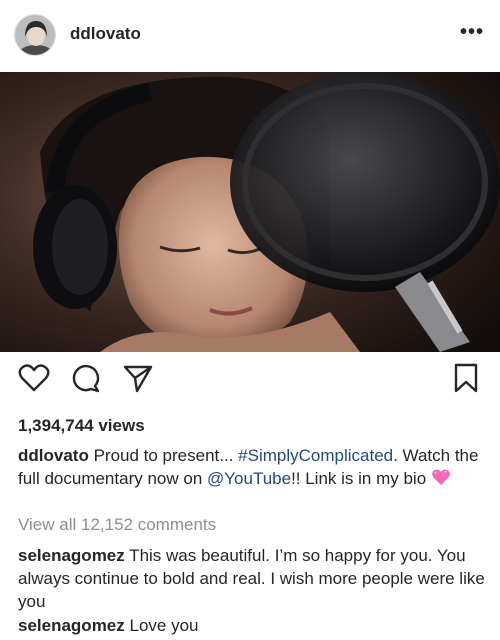 This screenshot has height=640, width=500. Describe the element at coordinates (138, 378) in the screenshot. I see `share-icon` at that location.